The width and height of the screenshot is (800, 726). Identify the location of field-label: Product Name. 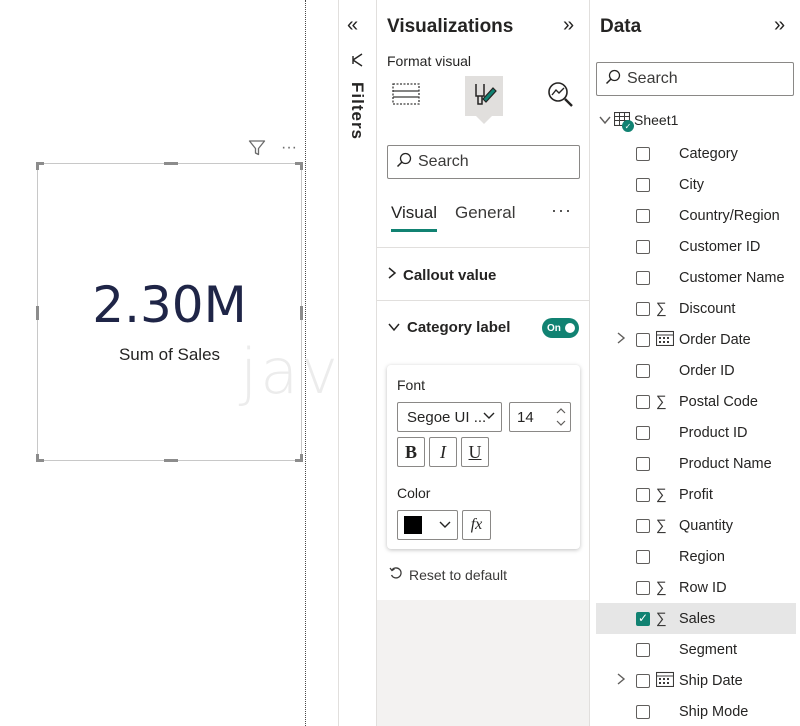
(725, 463).